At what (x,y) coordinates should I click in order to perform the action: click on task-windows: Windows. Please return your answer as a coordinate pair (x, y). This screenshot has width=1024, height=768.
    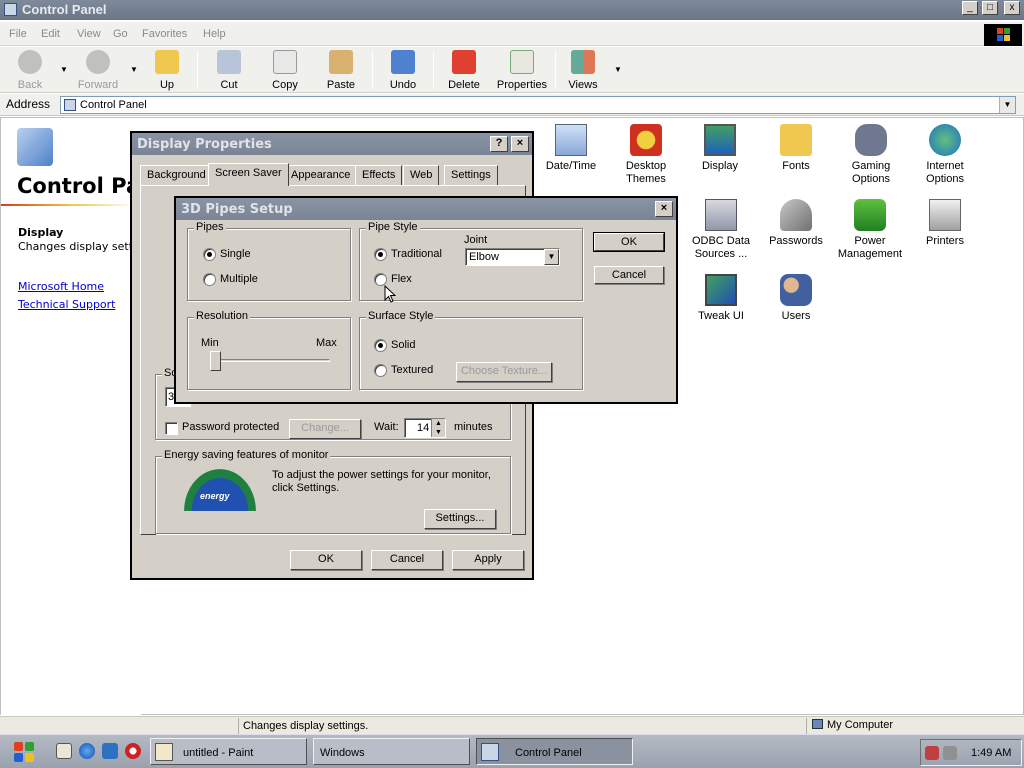
    Looking at the image, I should click on (391, 751).